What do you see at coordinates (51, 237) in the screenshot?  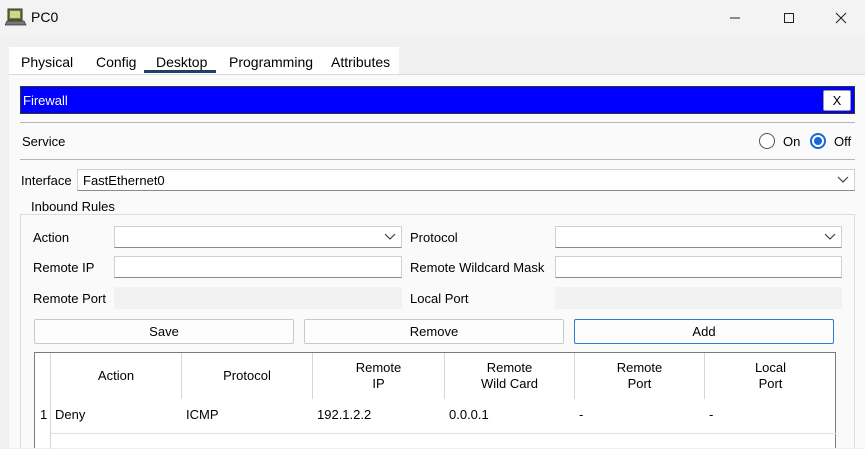 I see `action-label: Action` at bounding box center [51, 237].